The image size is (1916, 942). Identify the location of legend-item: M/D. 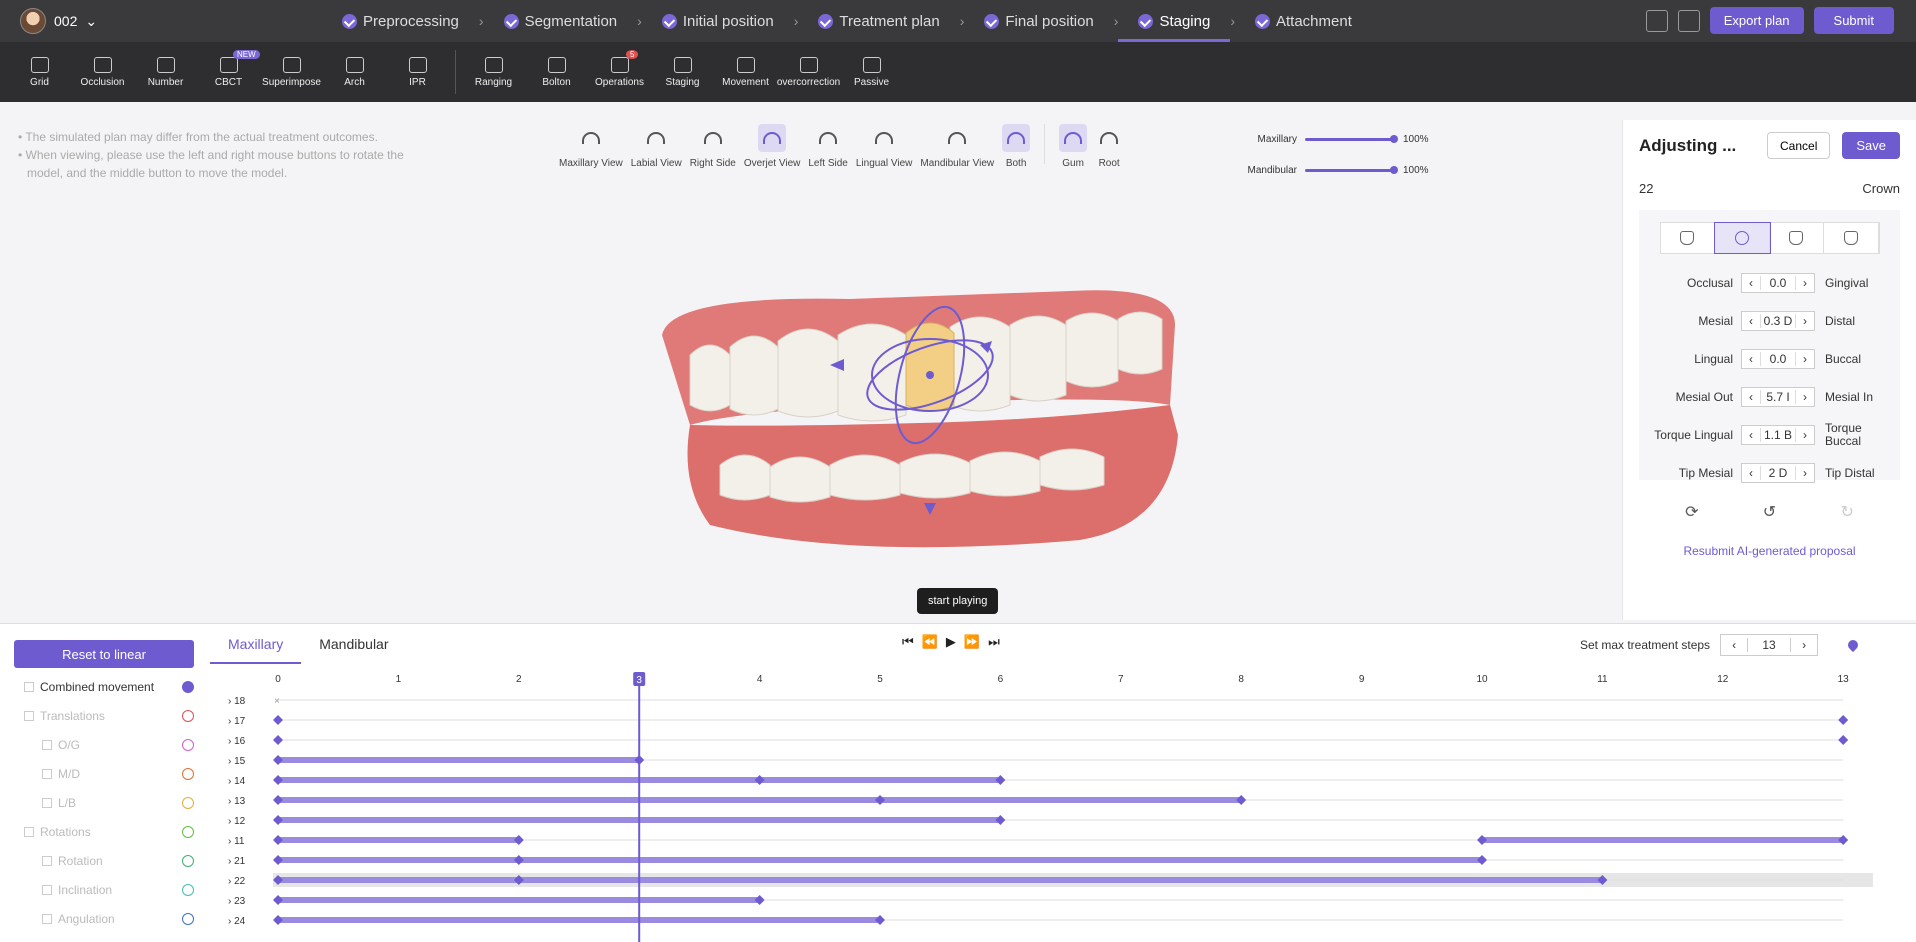
(104, 773).